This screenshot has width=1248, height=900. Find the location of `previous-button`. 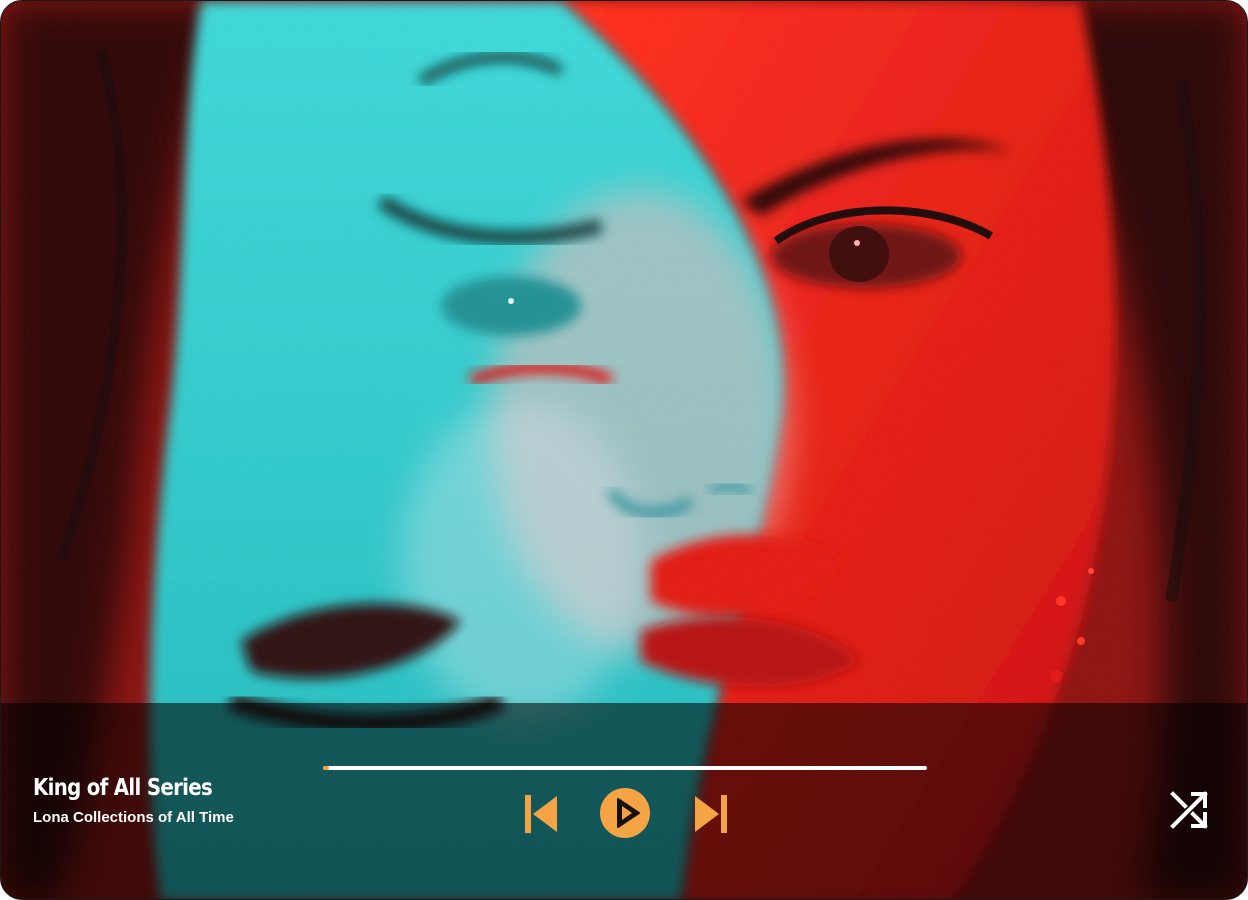

previous-button is located at coordinates (542, 814).